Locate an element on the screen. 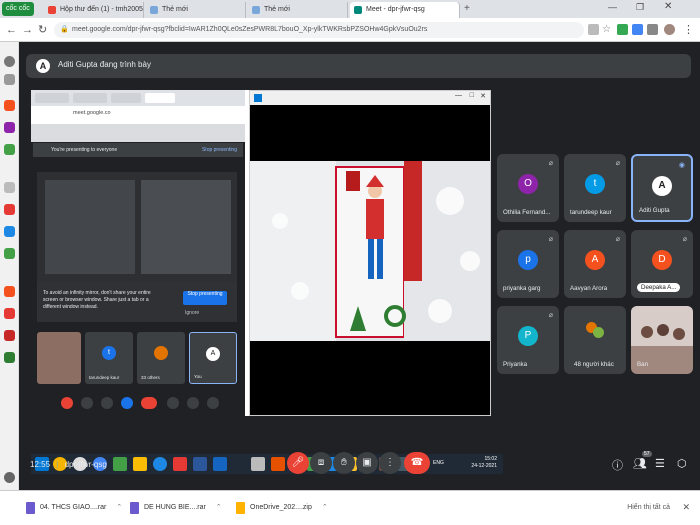 Image resolution: width=700 pixels, height=525 pixels. participant-video-tile: Ban is located at coordinates (662, 340).